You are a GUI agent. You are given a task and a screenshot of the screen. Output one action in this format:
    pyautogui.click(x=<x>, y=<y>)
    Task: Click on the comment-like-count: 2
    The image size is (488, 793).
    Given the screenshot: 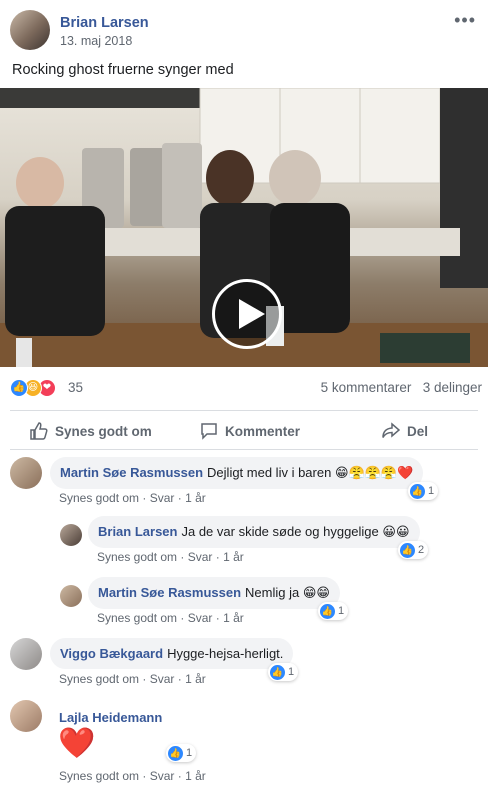 What is the action you would take?
    pyautogui.click(x=421, y=550)
    